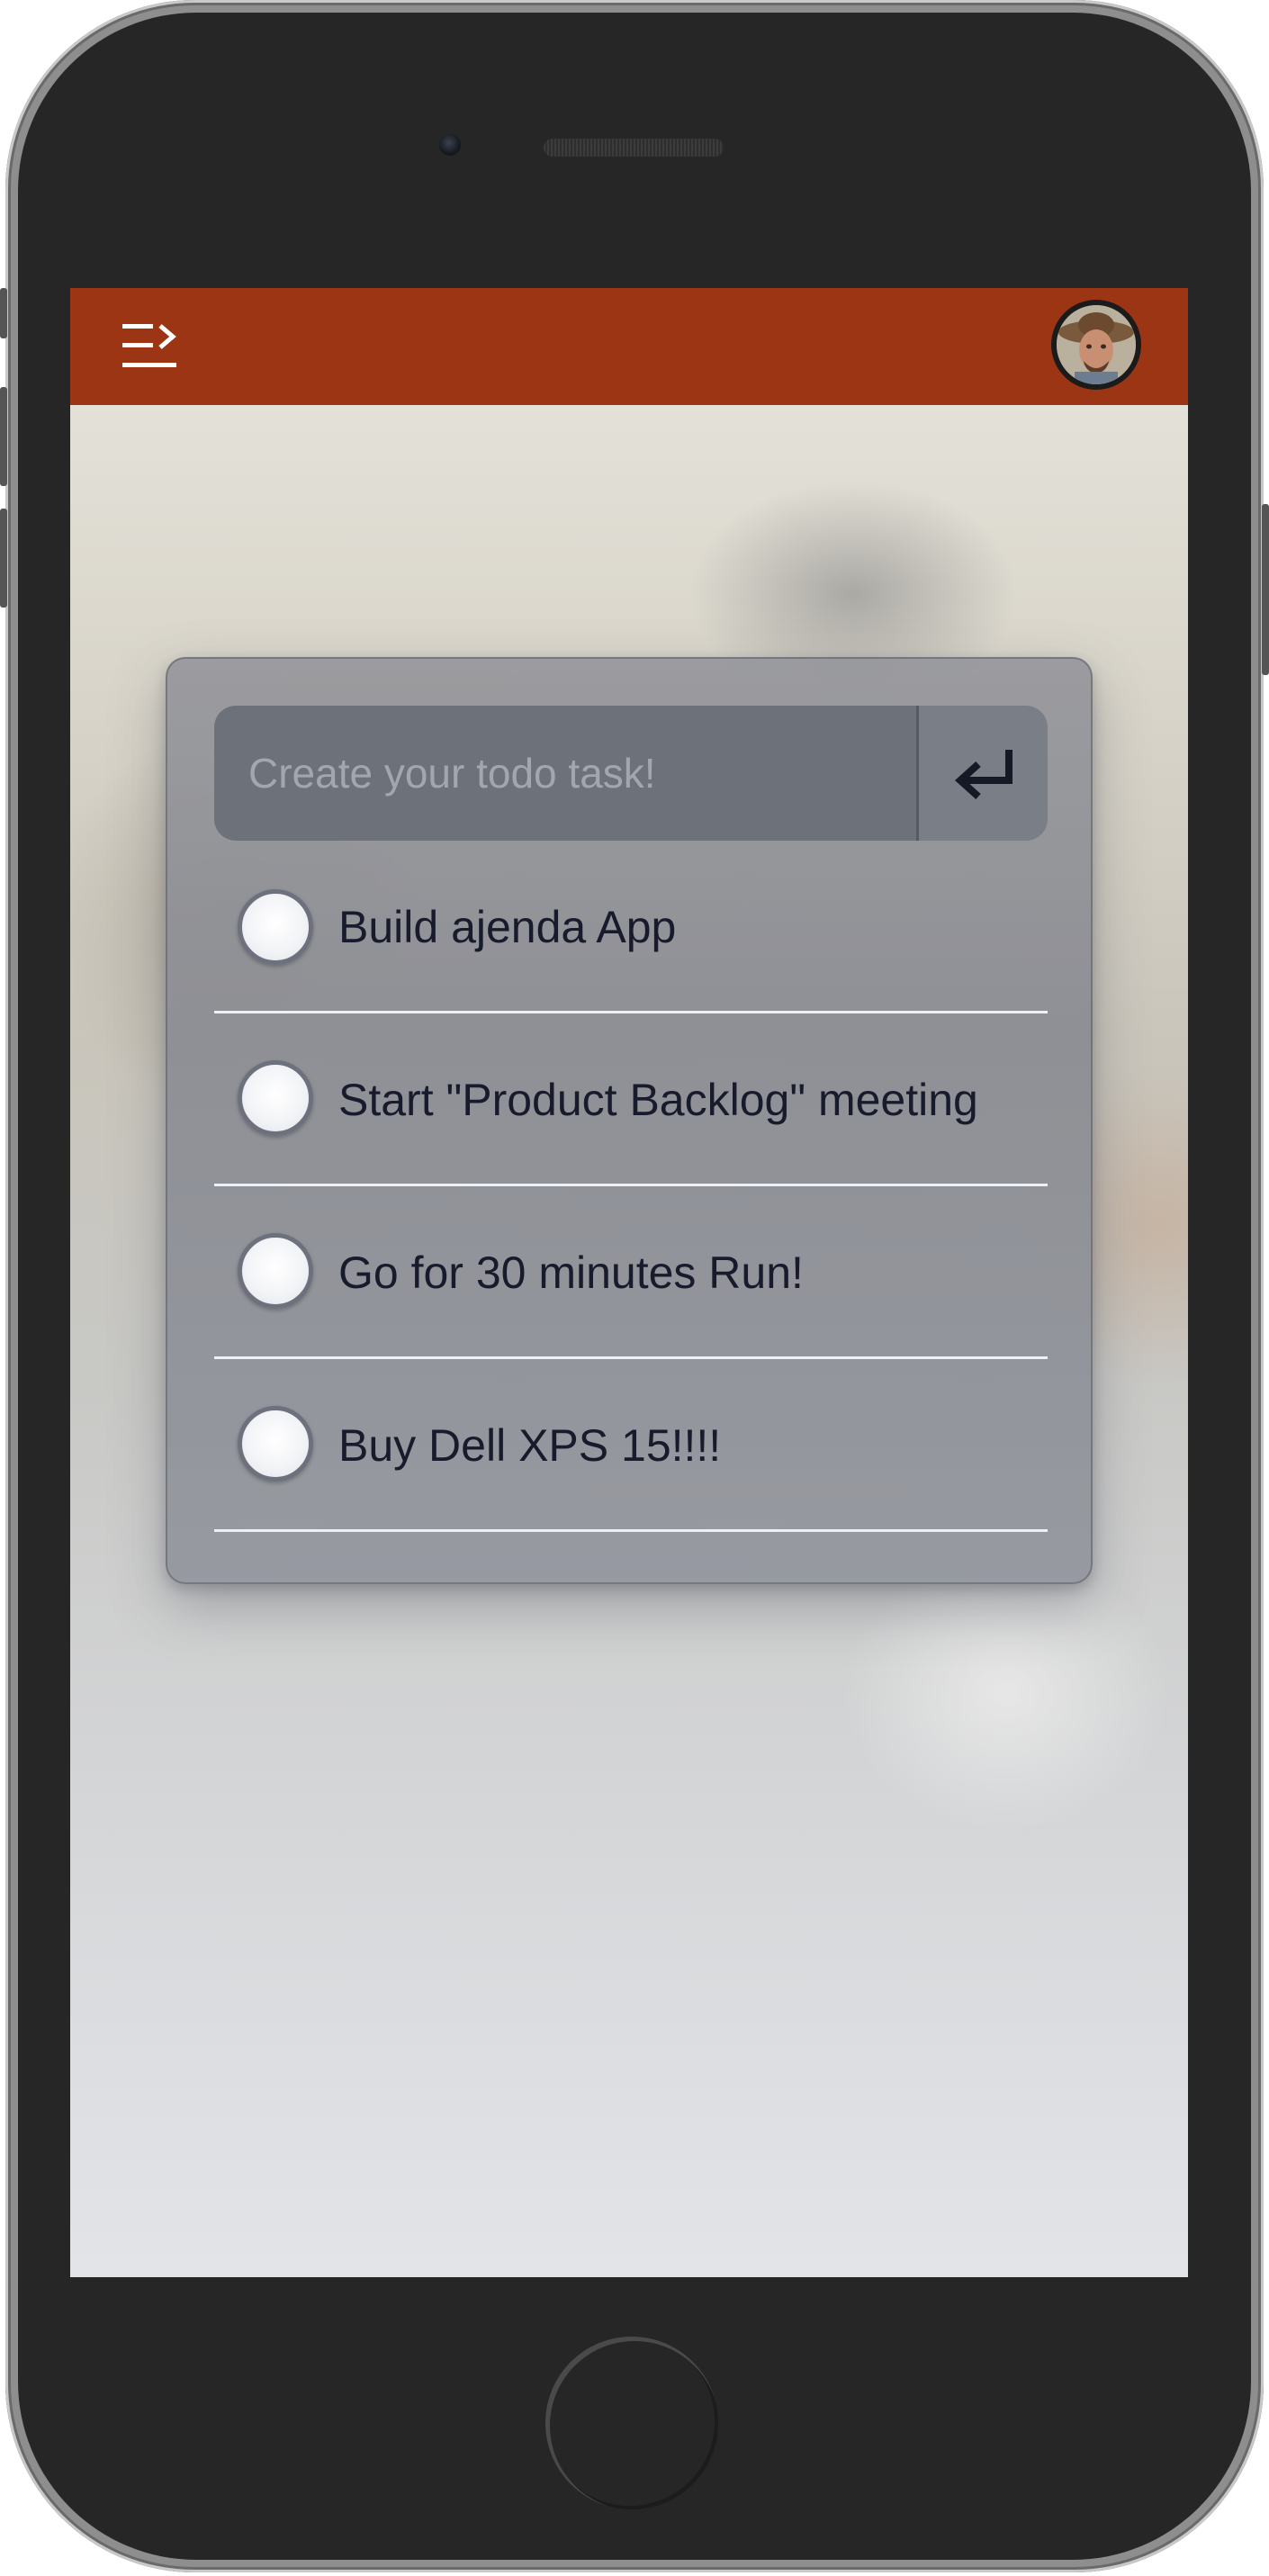  What do you see at coordinates (4, 558) in the screenshot?
I see `volume-down-button` at bounding box center [4, 558].